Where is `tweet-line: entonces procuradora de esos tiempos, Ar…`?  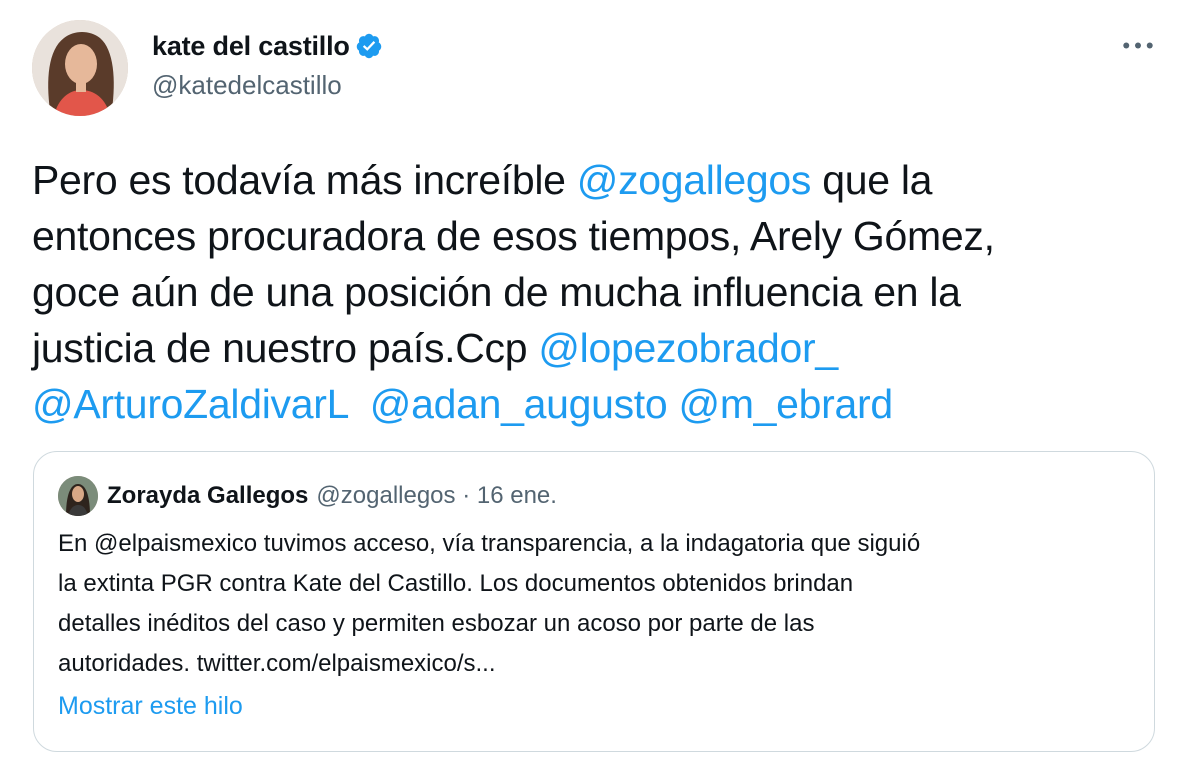
tweet-line: entonces procuradora de esos tiempos, Ar… is located at coordinates (602, 236).